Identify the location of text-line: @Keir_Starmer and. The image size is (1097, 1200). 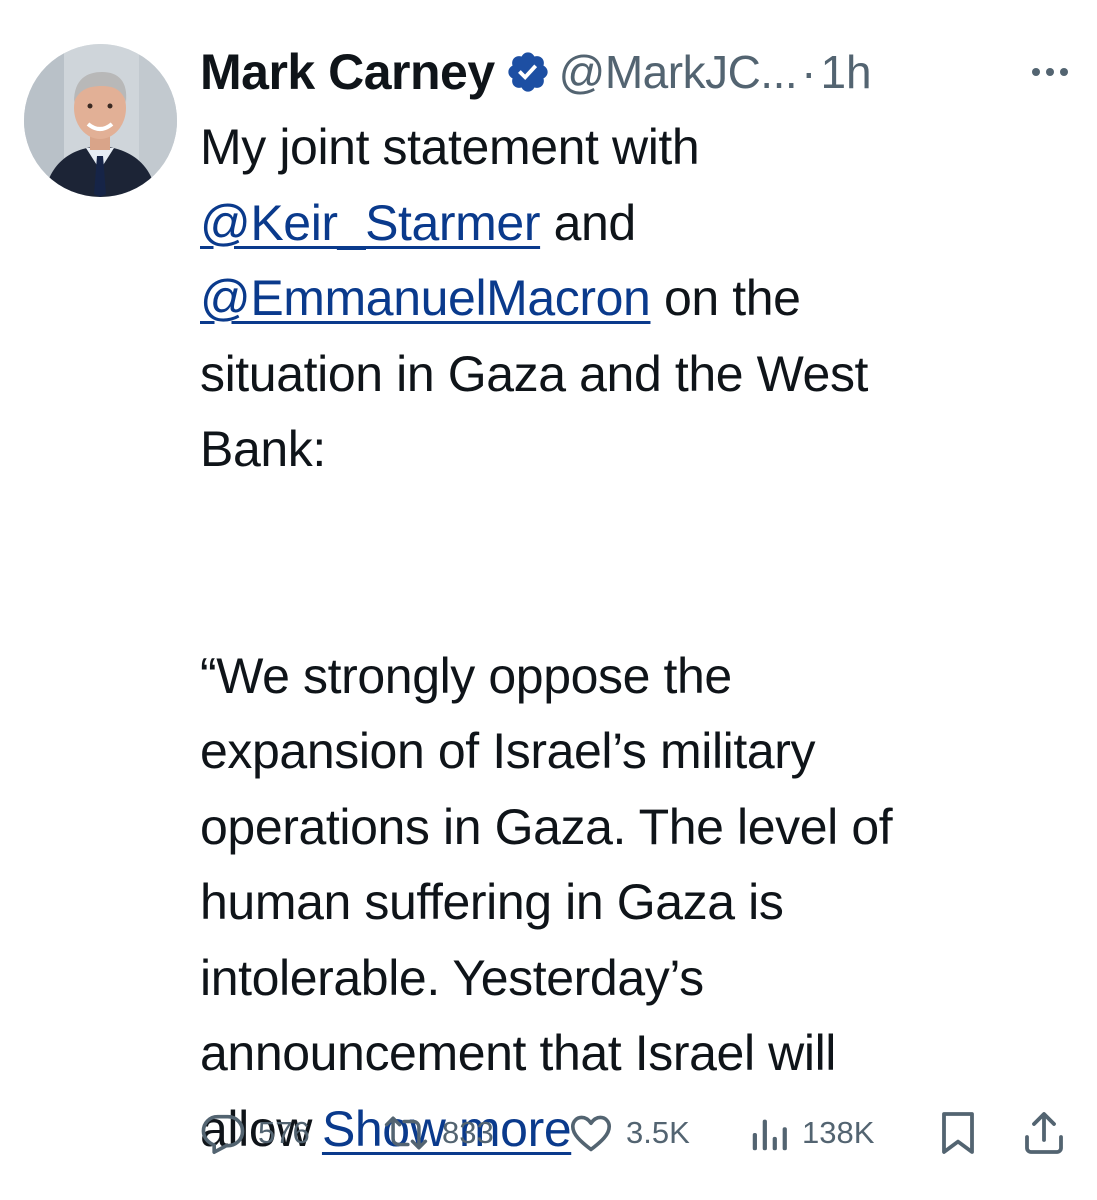
(630, 224).